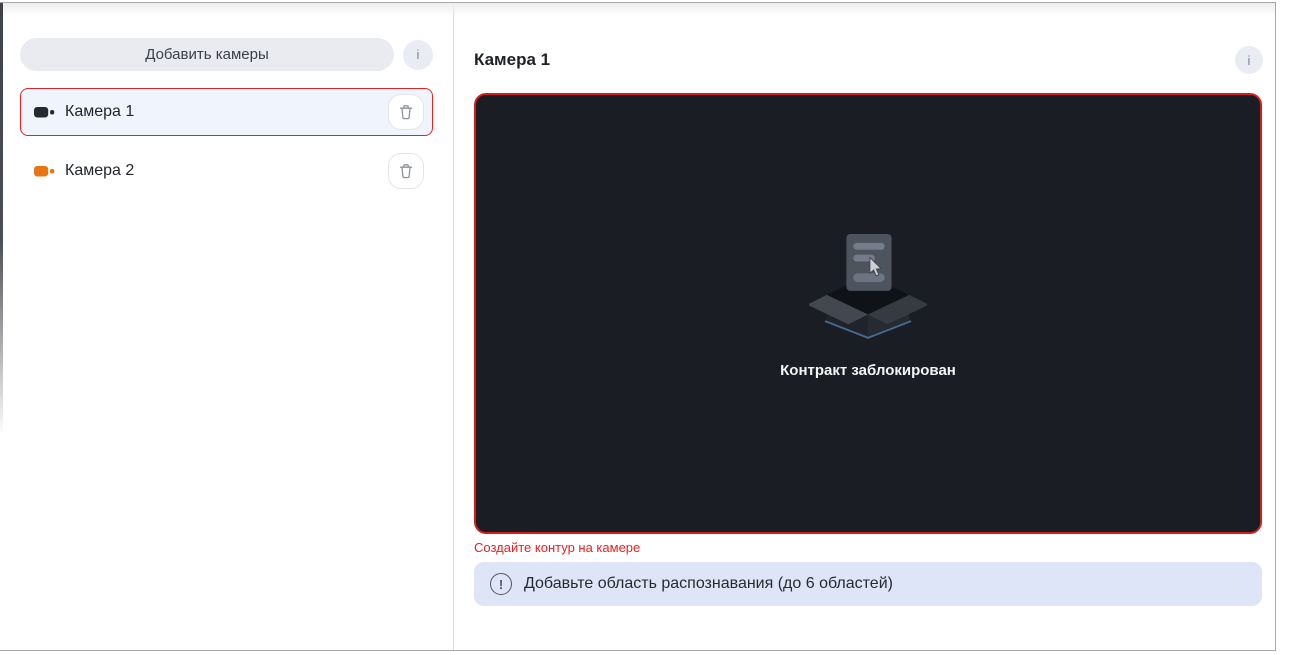  Describe the element at coordinates (557, 547) in the screenshot. I see `validation-error-text: Создайте контур на камере` at that location.